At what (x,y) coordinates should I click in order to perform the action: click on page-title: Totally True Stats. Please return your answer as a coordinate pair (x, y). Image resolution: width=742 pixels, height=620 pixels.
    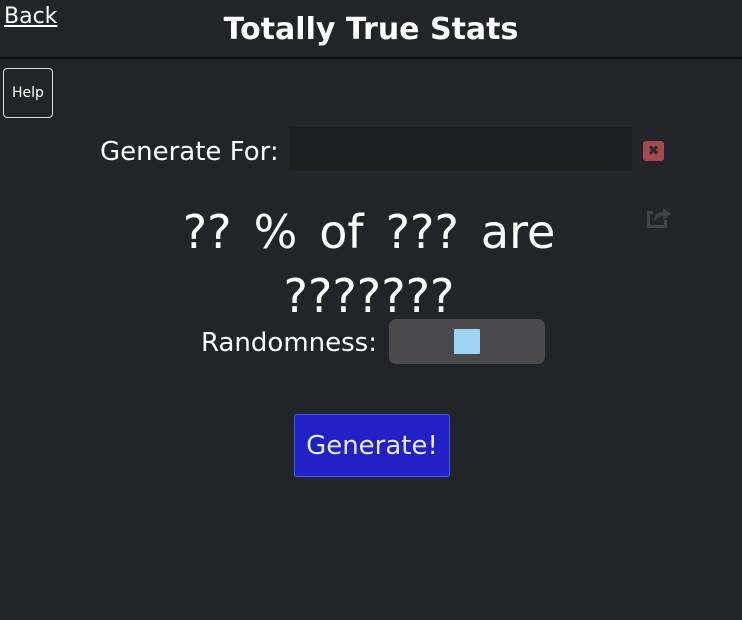
    Looking at the image, I should click on (371, 29).